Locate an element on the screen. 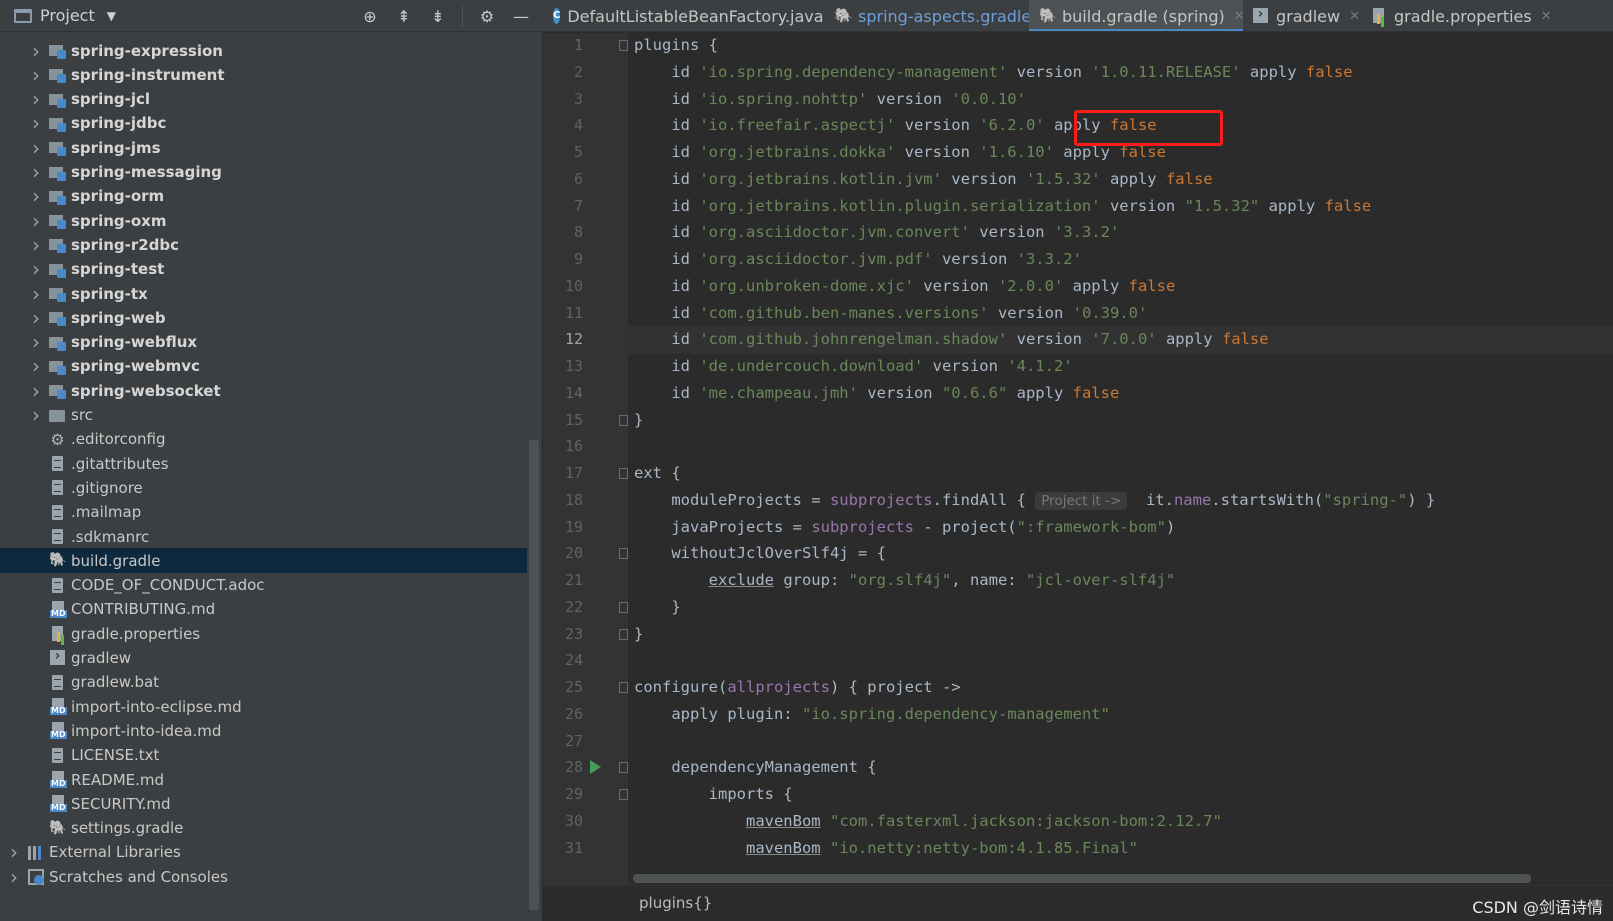  tree-item: .gitignore is located at coordinates (263, 487).